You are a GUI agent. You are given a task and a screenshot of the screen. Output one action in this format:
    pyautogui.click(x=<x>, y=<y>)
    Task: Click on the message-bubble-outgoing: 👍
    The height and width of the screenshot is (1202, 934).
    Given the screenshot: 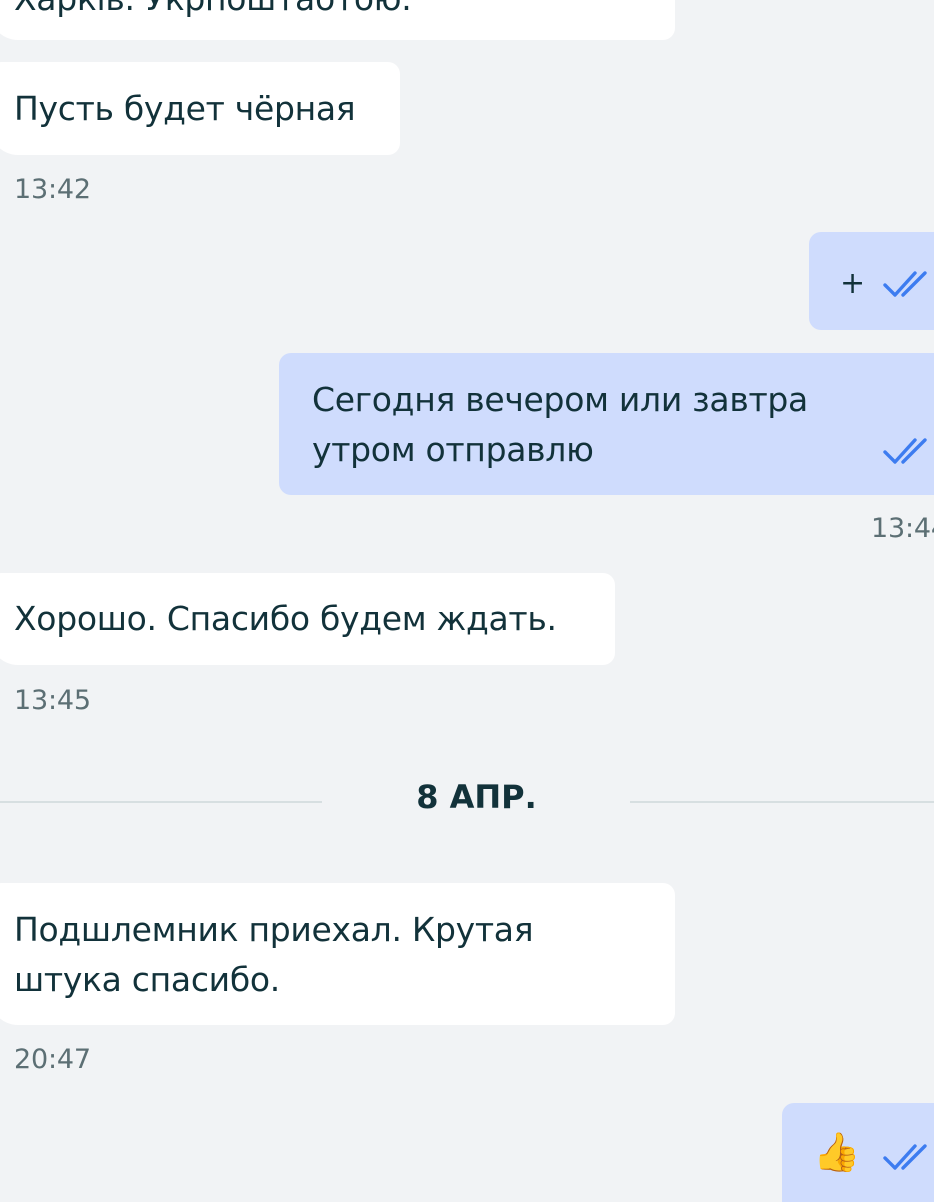 What is the action you would take?
    pyautogui.click(x=858, y=1152)
    